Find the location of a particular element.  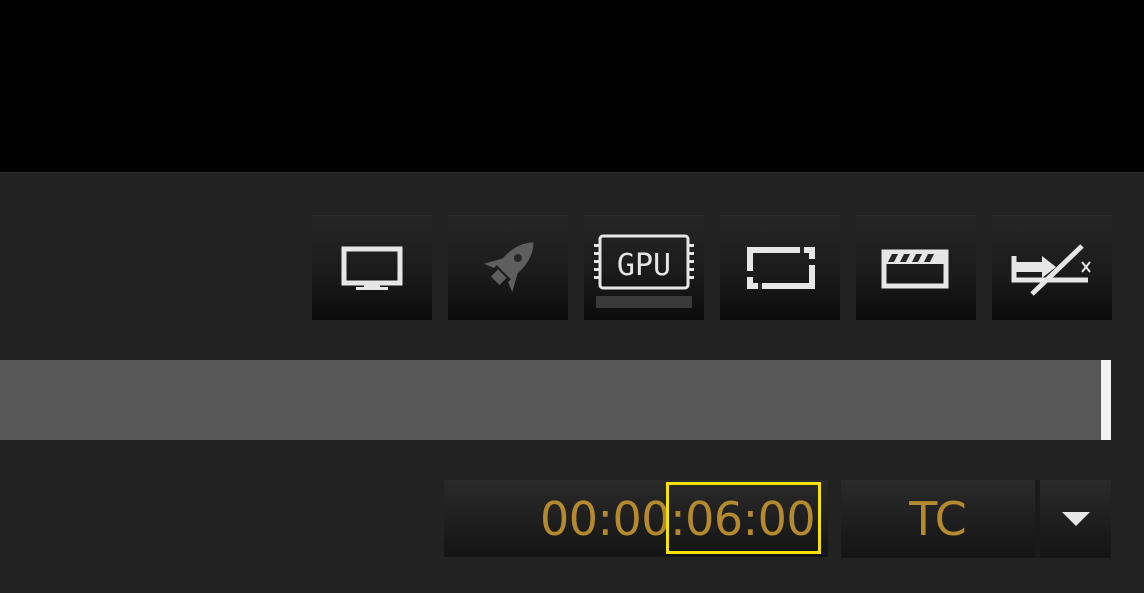

quick-render-button is located at coordinates (508, 267).